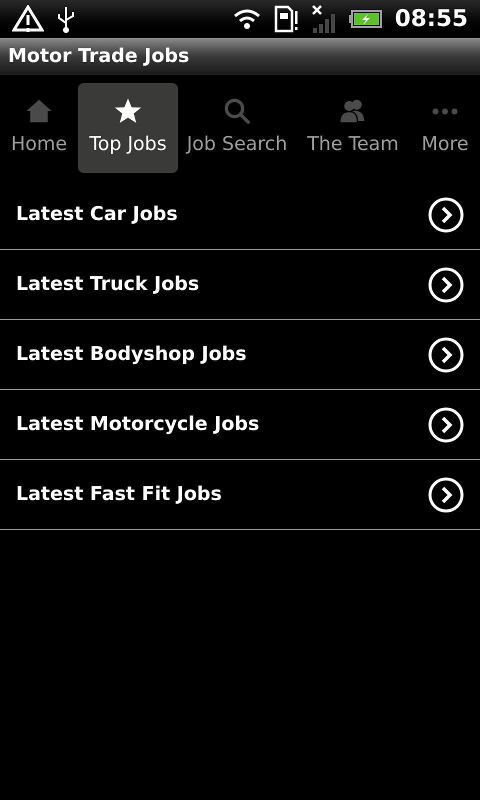 This screenshot has height=800, width=480. Describe the element at coordinates (365, 19) in the screenshot. I see `battery-charging-icon` at that location.